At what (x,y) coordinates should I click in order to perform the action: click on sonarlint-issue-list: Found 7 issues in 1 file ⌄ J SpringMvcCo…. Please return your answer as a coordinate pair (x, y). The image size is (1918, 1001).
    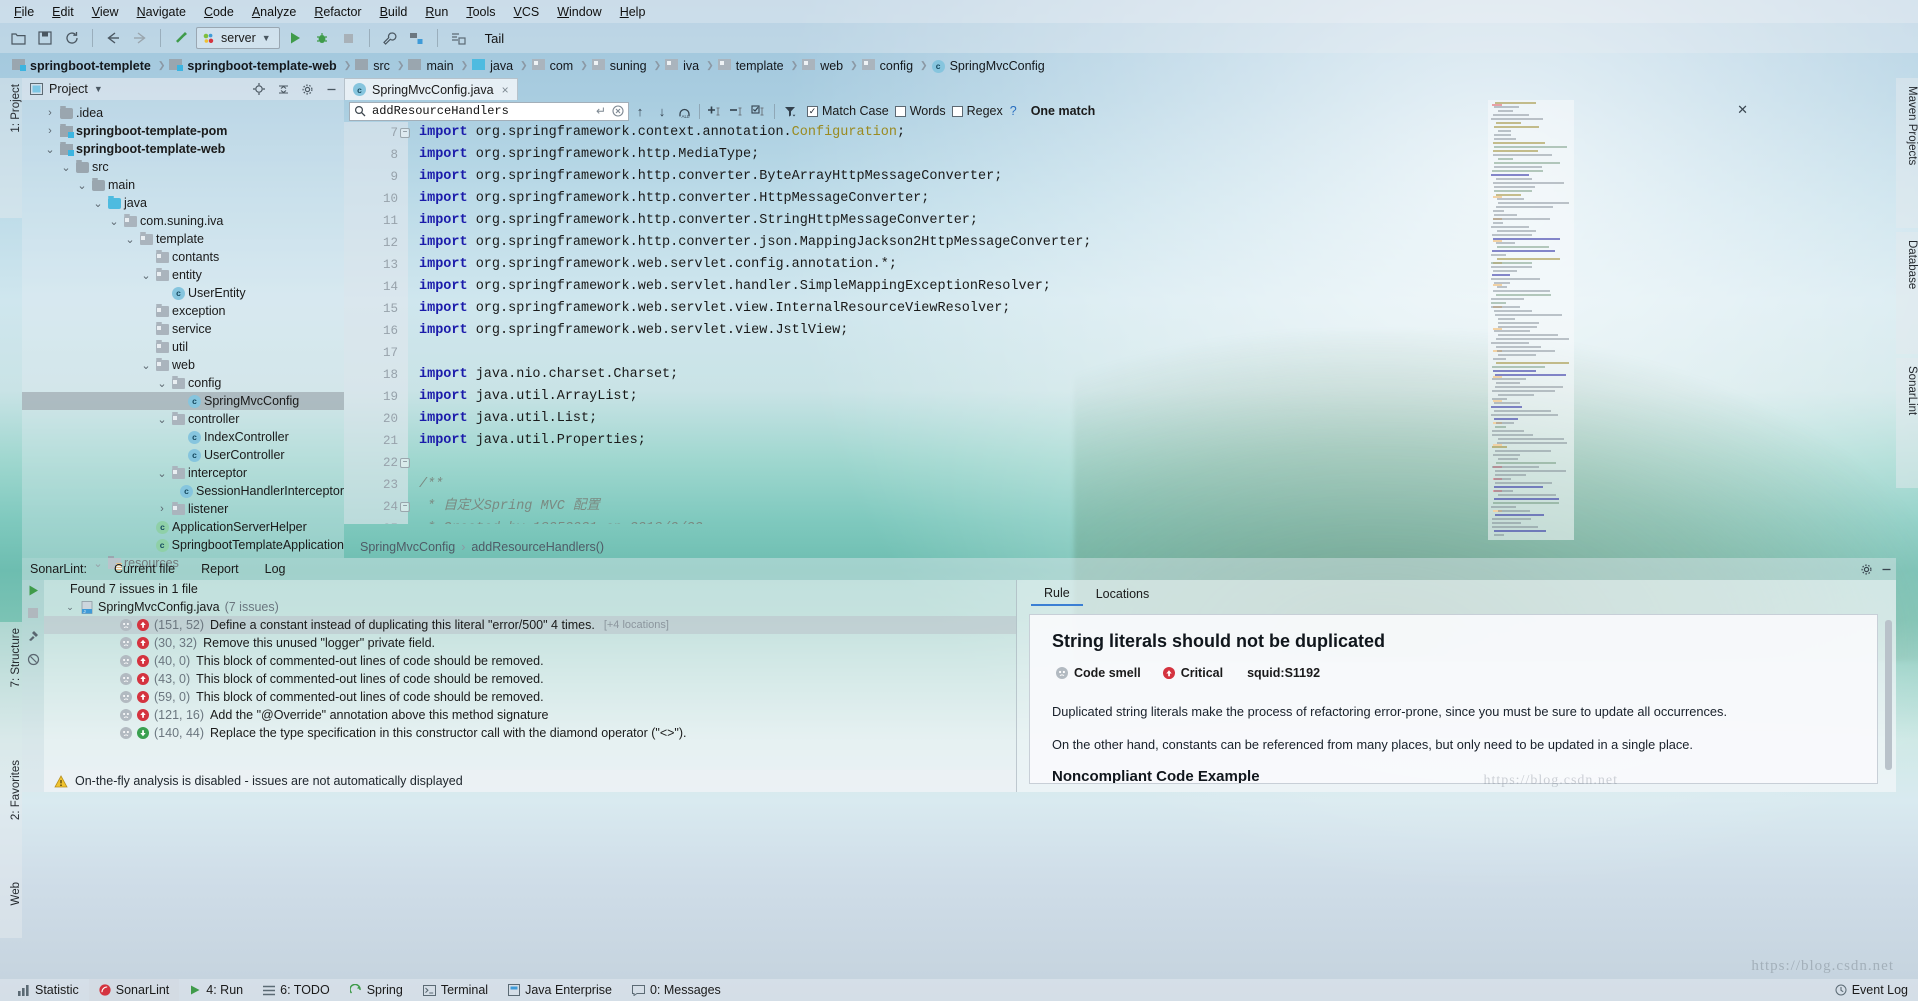
    Looking at the image, I should click on (530, 686).